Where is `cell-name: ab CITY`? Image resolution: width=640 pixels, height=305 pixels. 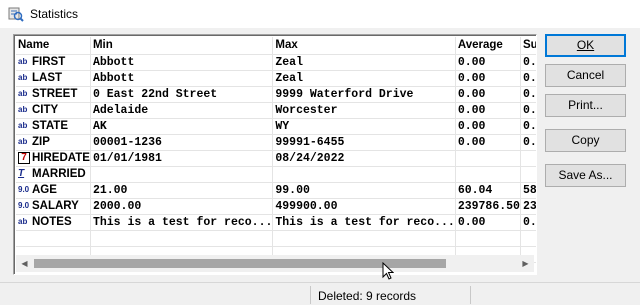 cell-name: ab CITY is located at coordinates (53, 110).